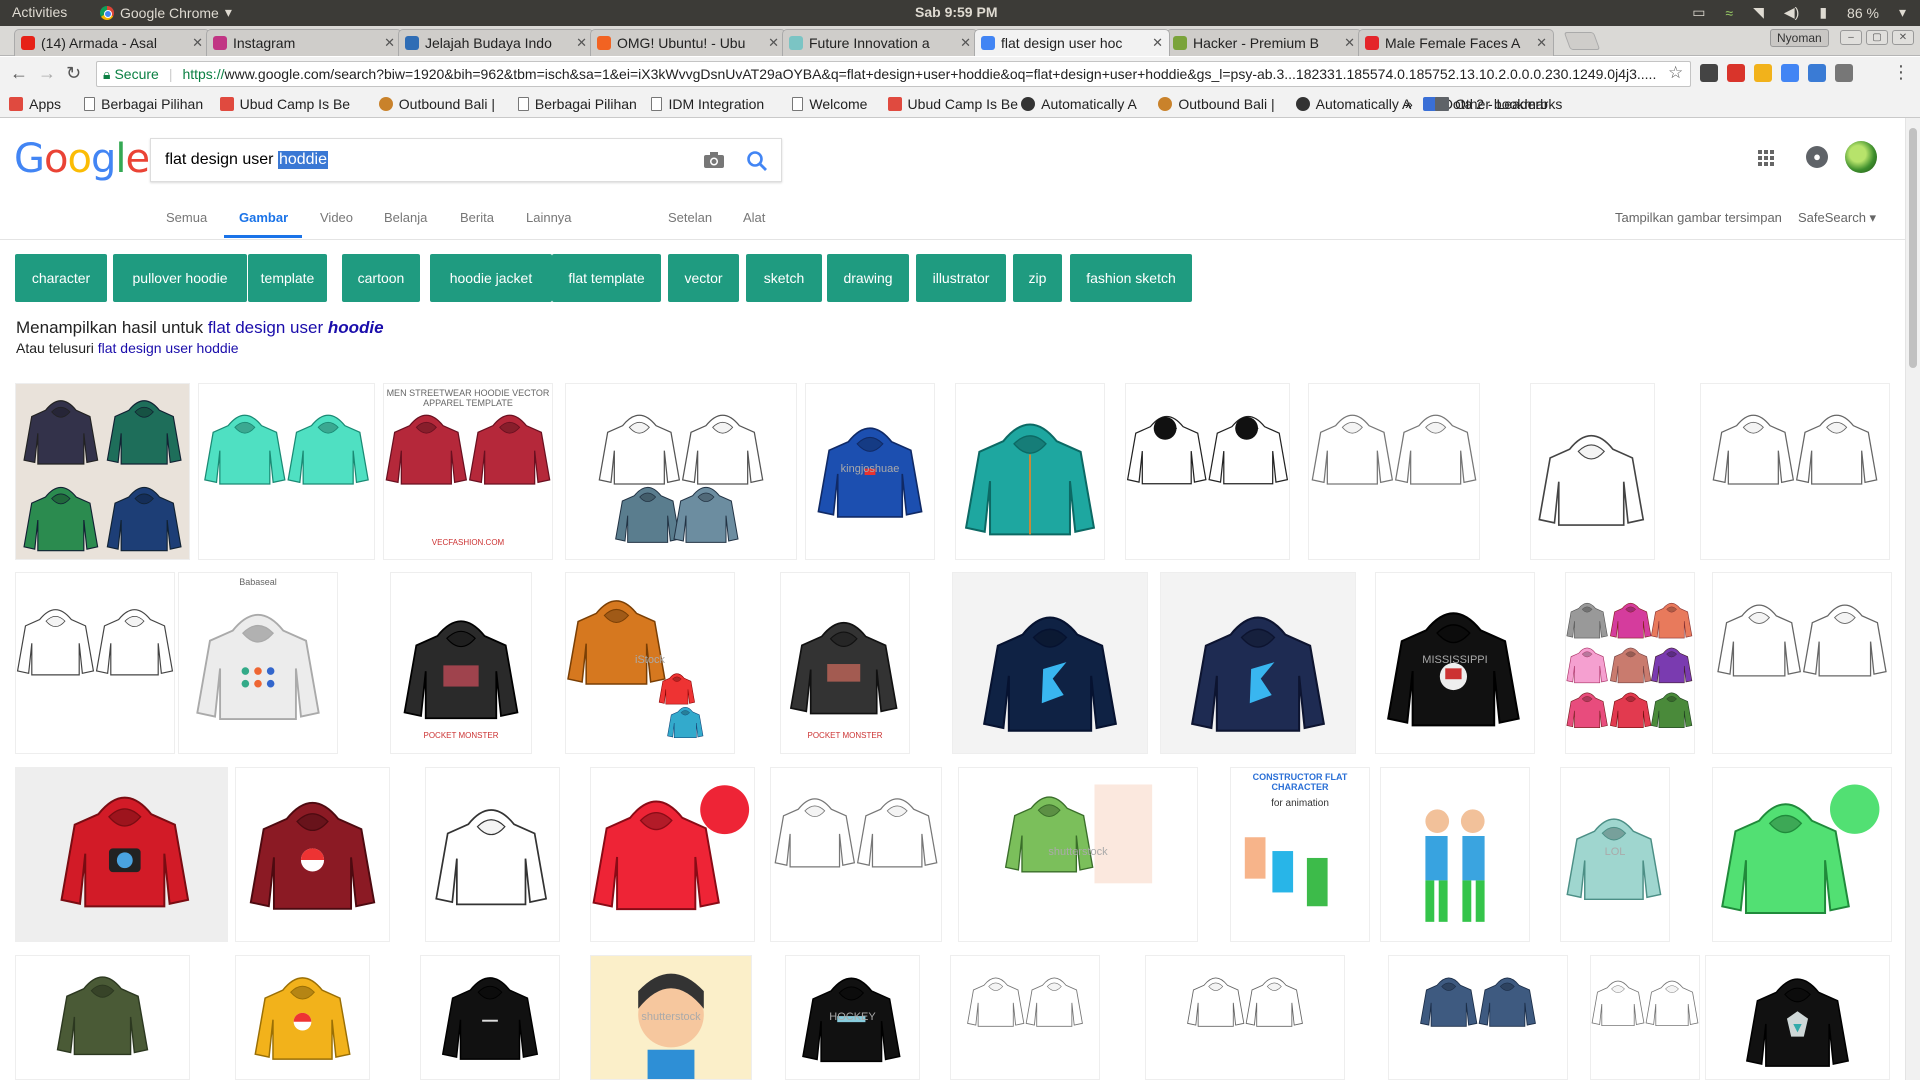  What do you see at coordinates (1264, 42) in the screenshot?
I see `browser-tab: Hacker - Premium B ✕` at bounding box center [1264, 42].